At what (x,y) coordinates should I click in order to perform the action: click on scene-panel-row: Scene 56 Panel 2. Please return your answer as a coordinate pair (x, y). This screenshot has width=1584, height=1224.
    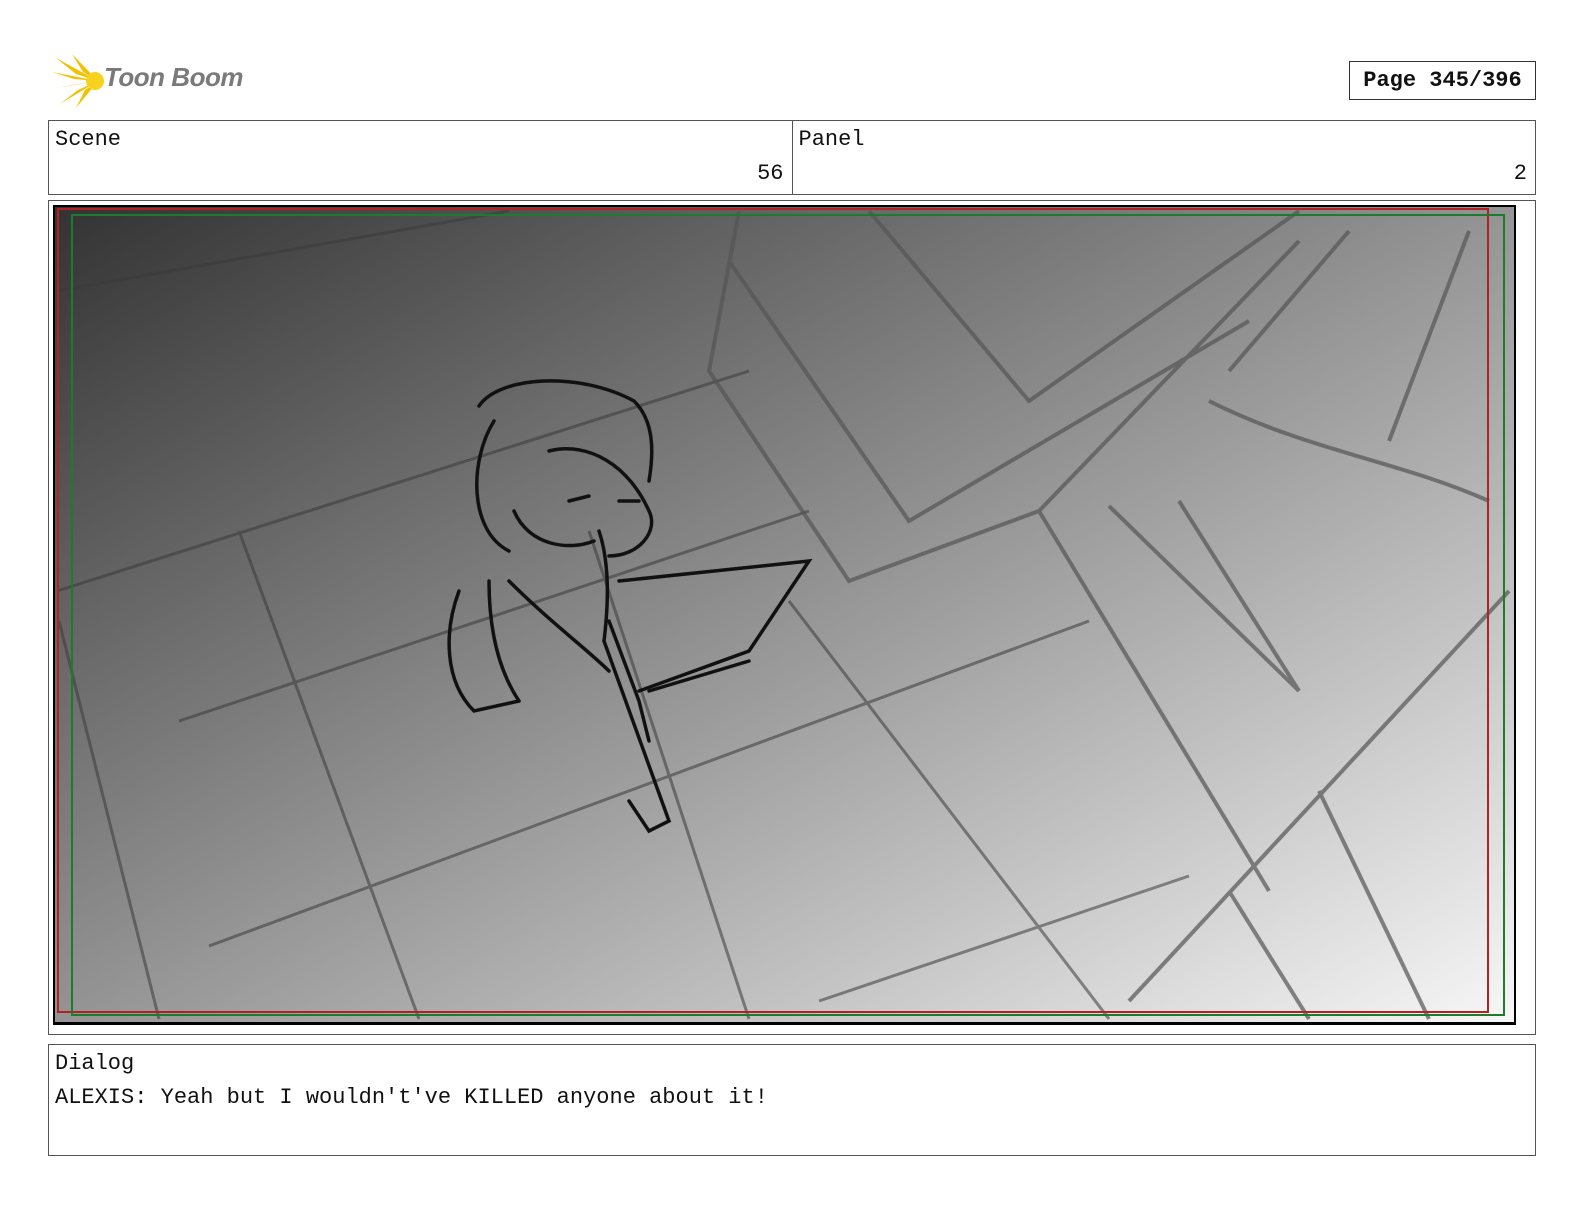
    Looking at the image, I should click on (792, 157).